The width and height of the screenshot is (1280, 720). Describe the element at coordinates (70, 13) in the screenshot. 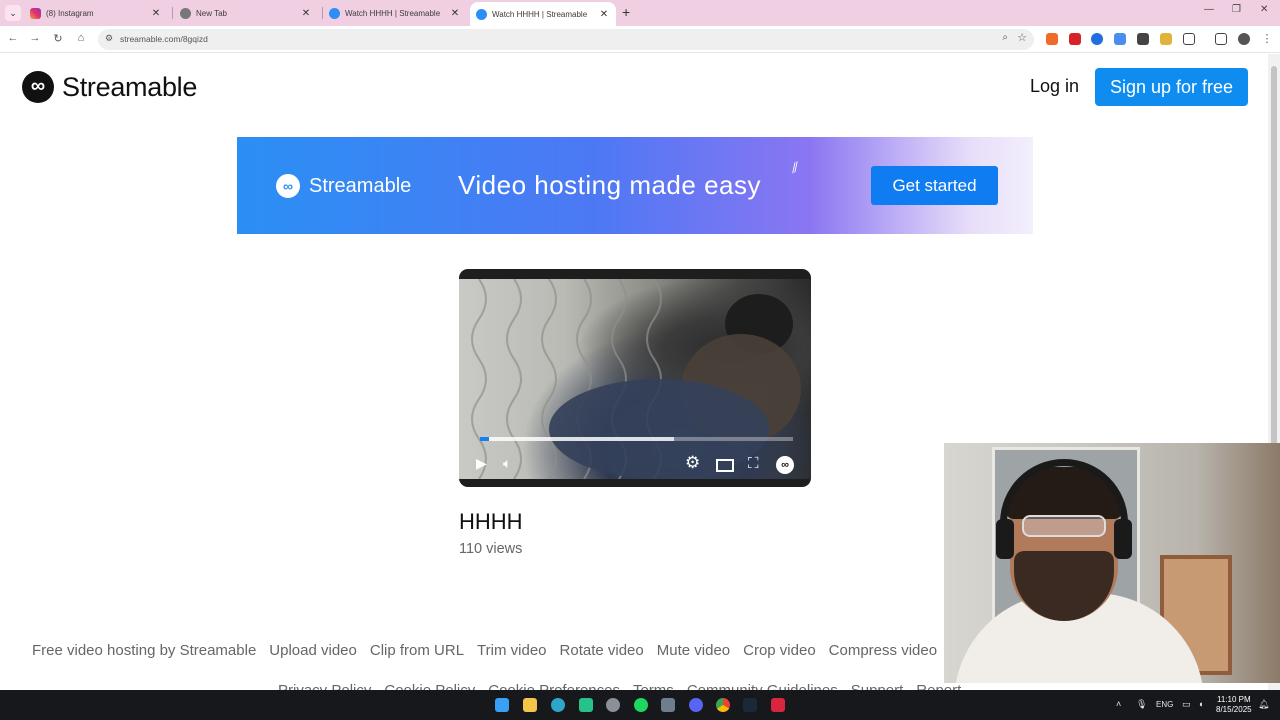

I see `tab-title: (8) Instagram` at that location.